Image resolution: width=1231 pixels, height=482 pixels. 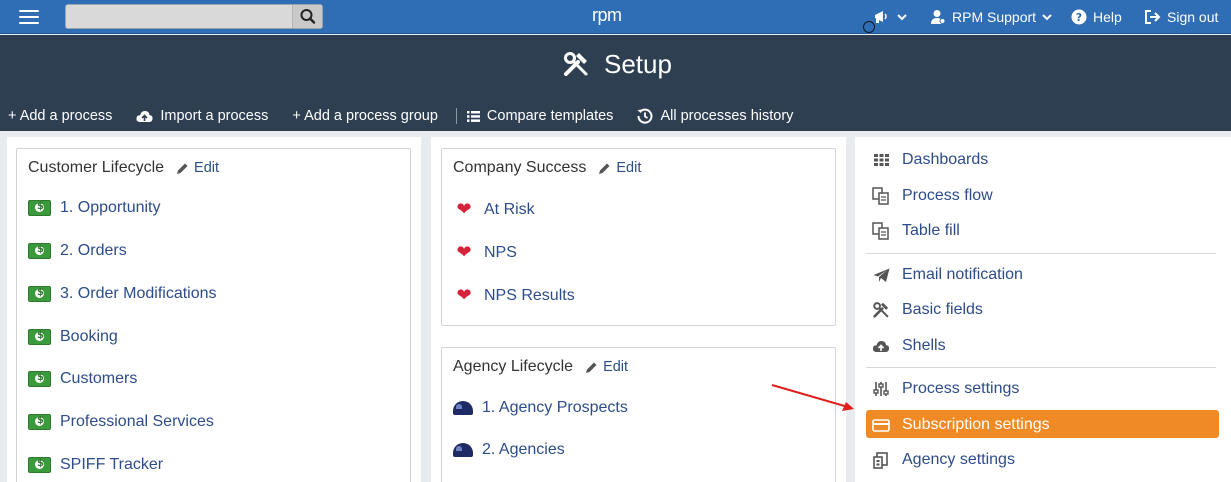 What do you see at coordinates (945, 159) in the screenshot?
I see `menu-label: Dashboards` at bounding box center [945, 159].